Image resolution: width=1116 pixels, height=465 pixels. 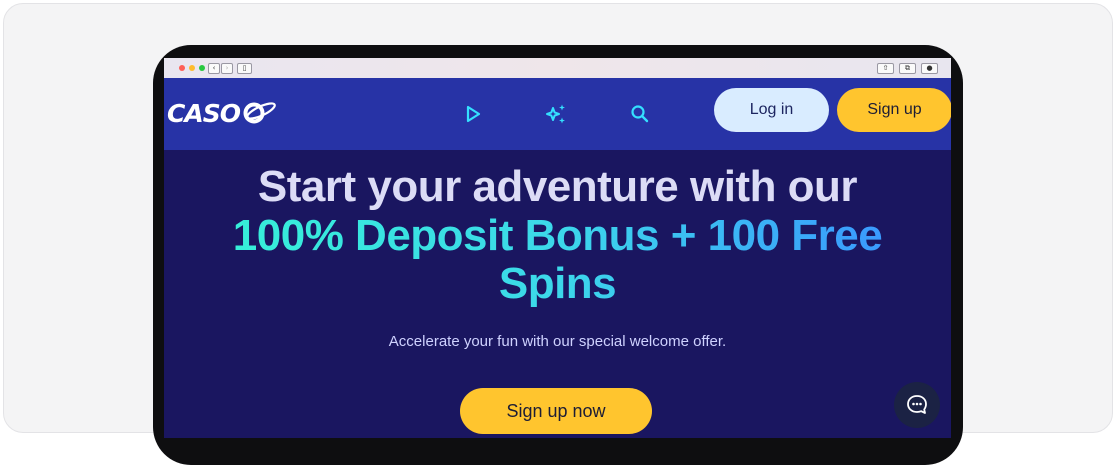 I want to click on forward-arrow-icon: ›, so click(x=227, y=68).